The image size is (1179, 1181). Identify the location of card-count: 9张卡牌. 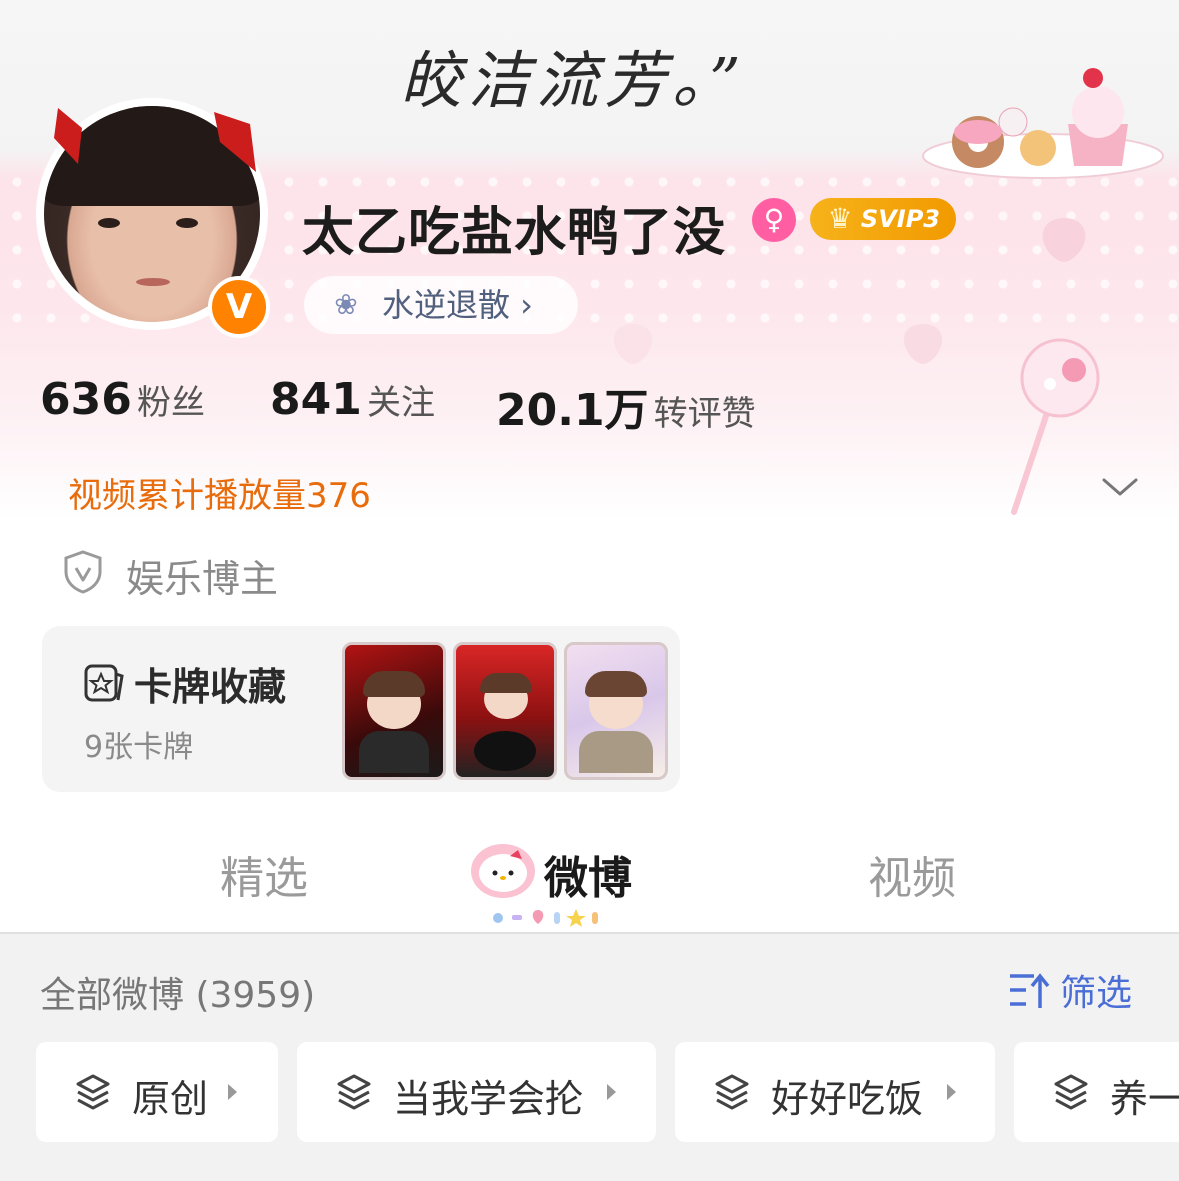
(139, 747).